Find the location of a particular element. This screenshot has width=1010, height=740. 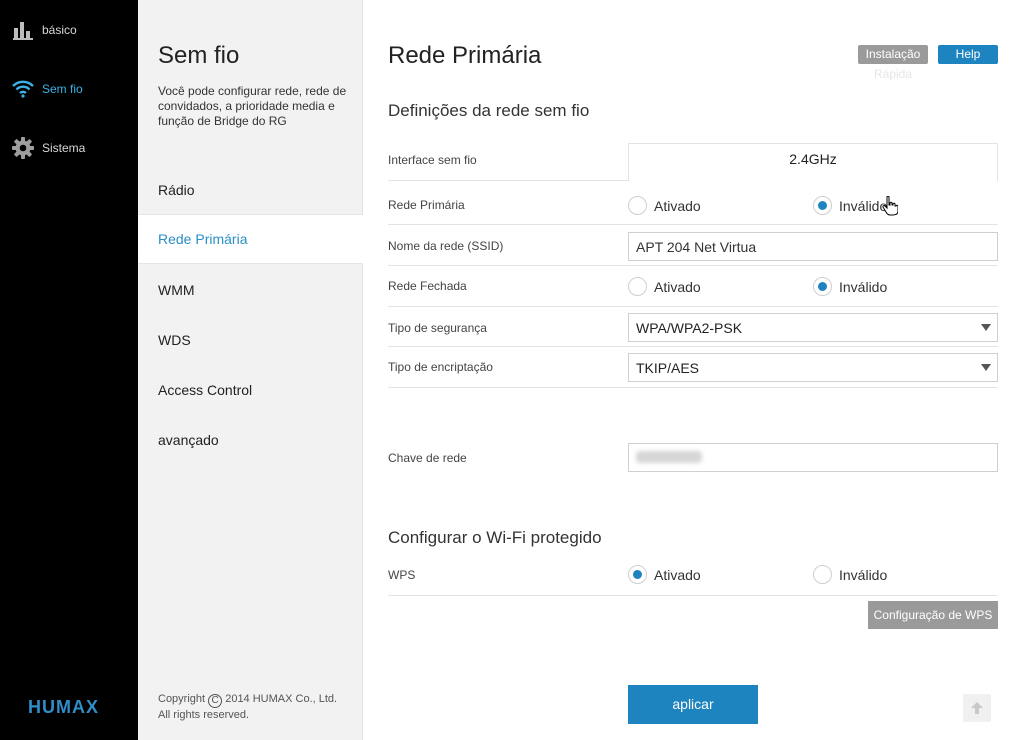

quick-install-button: Instalação is located at coordinates (893, 54).